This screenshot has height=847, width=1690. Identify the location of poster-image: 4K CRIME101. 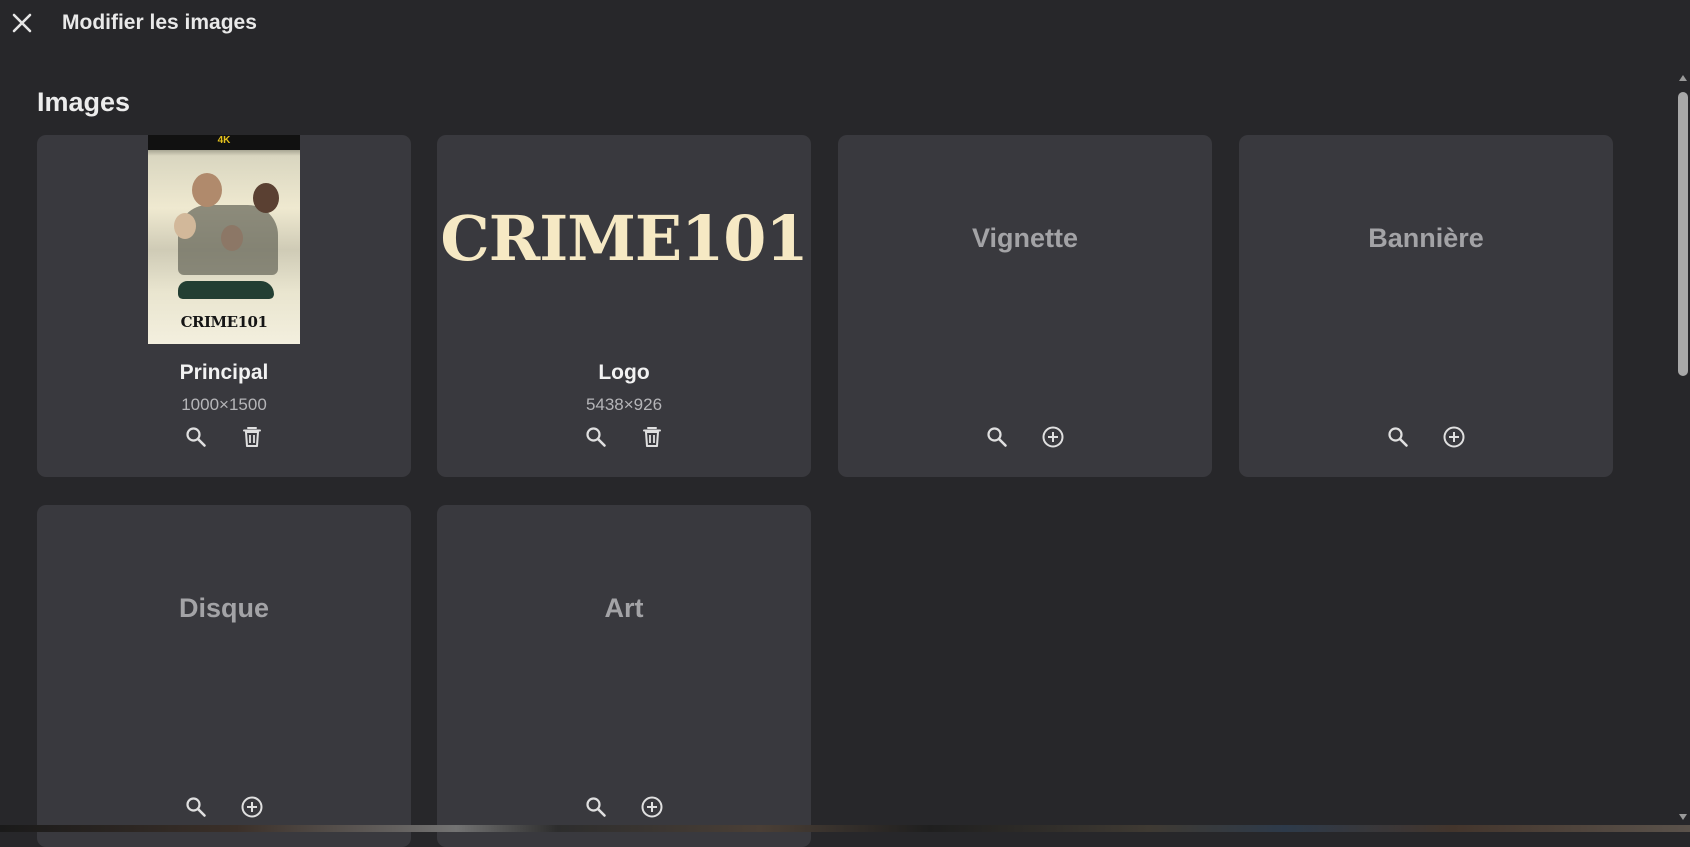
(224, 239).